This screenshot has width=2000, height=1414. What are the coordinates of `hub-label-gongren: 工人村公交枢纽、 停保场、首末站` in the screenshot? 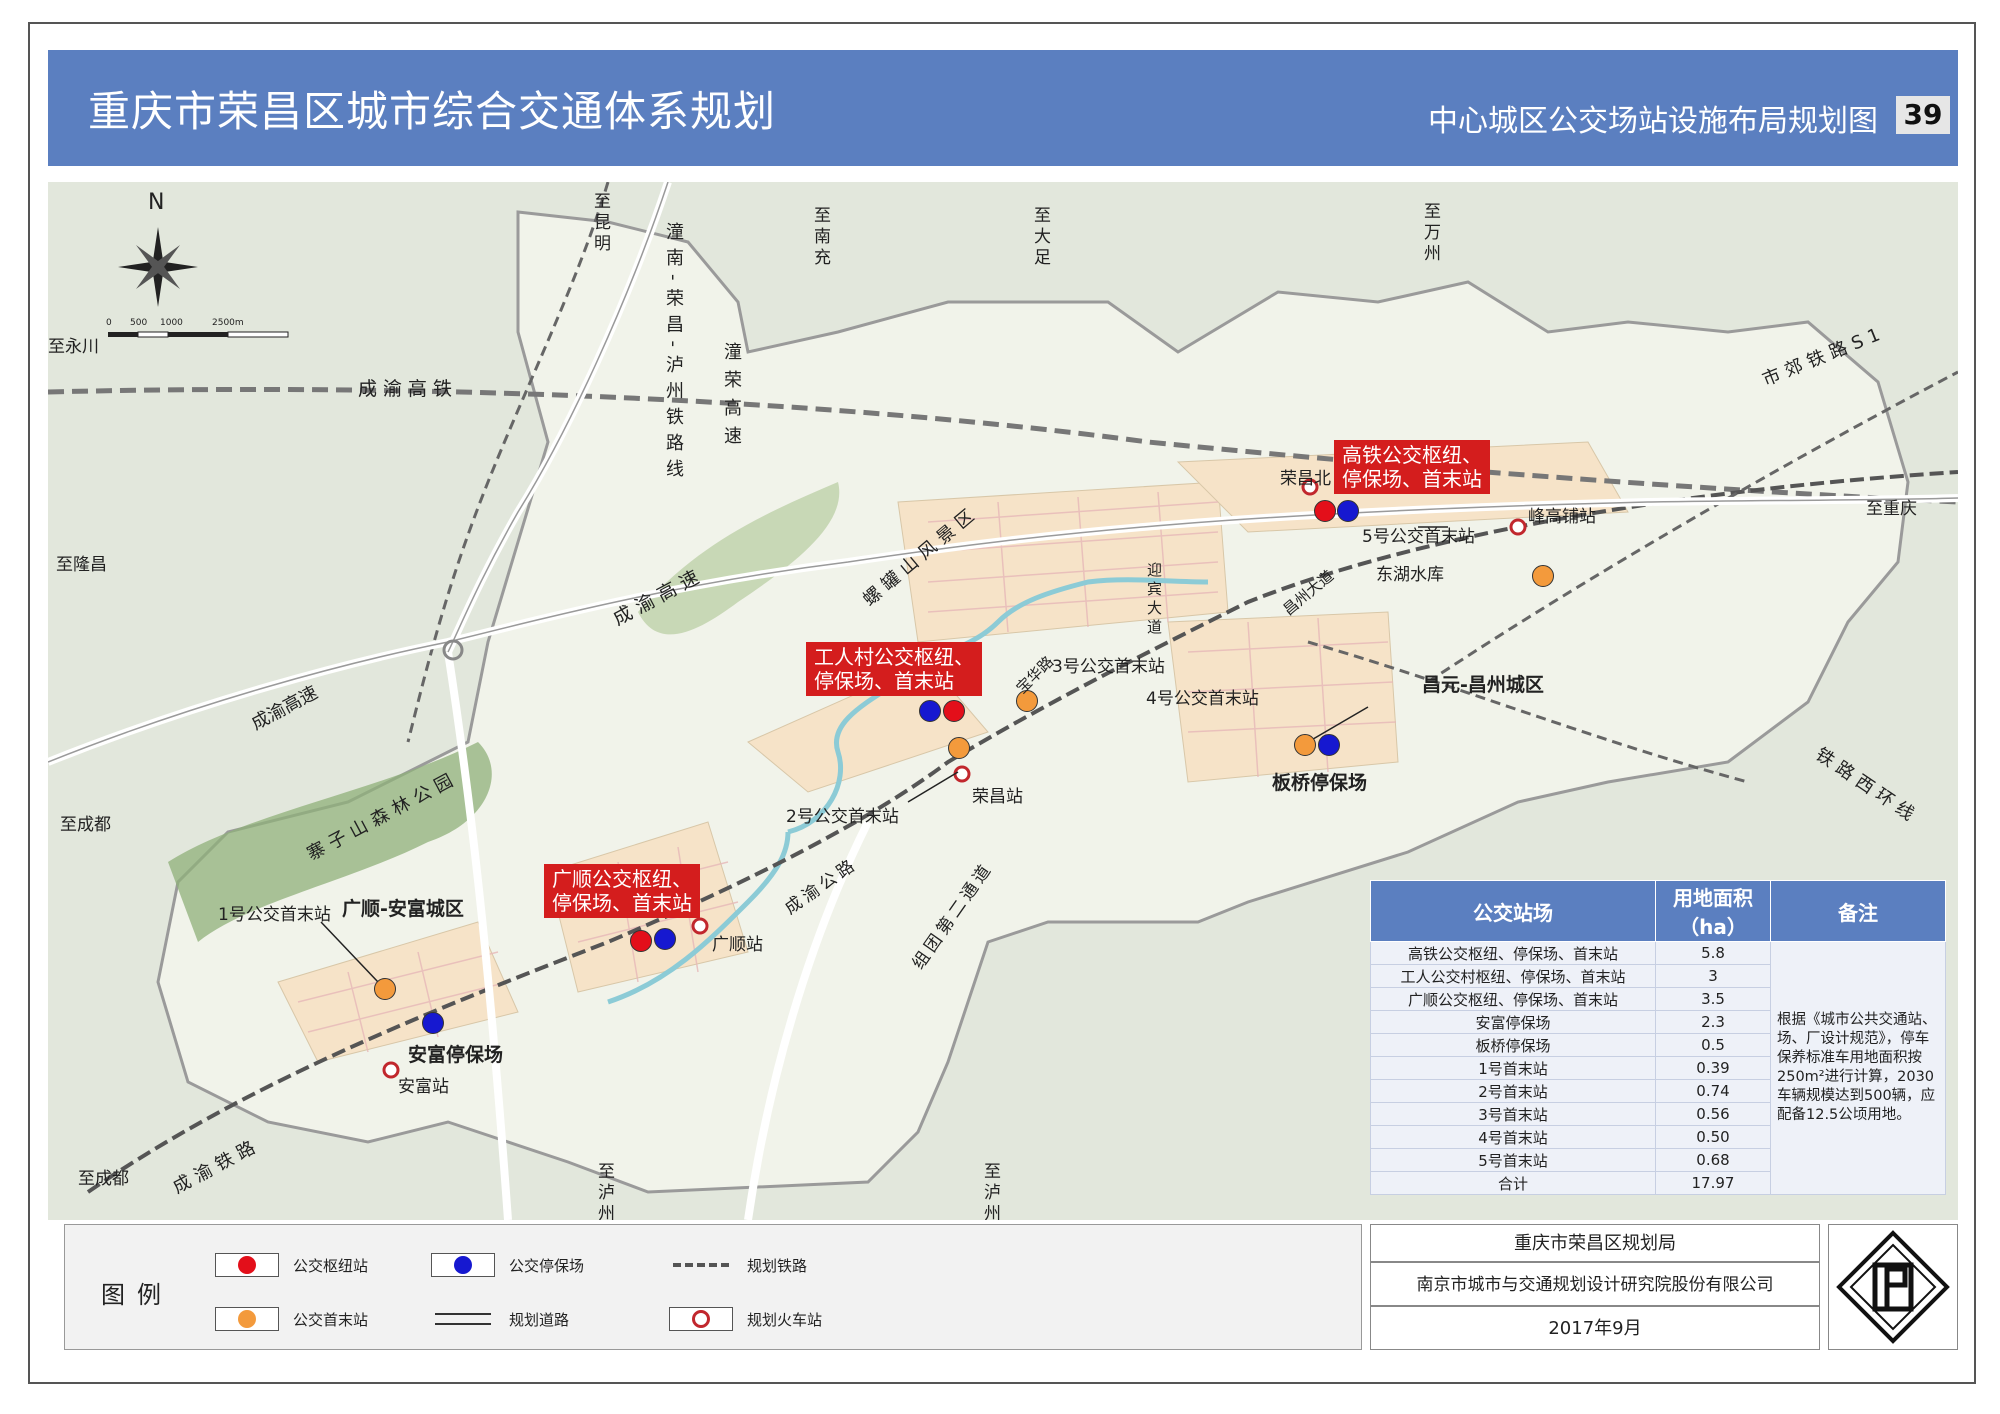 It's located at (894, 669).